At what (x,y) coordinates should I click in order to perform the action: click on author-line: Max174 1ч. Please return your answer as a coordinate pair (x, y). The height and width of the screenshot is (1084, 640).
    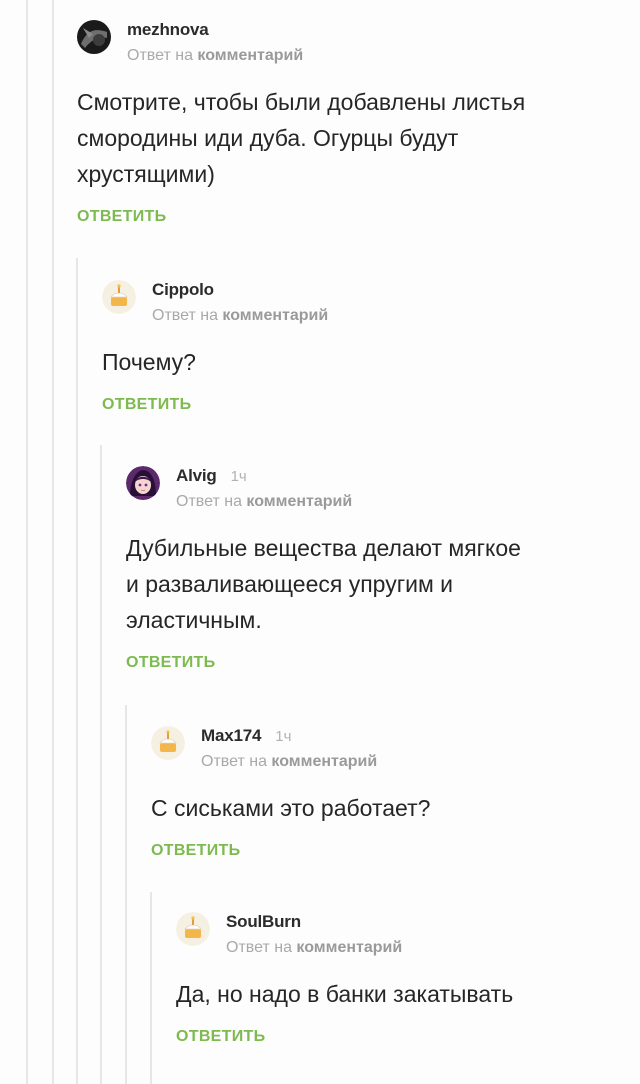
    Looking at the image, I should click on (246, 736).